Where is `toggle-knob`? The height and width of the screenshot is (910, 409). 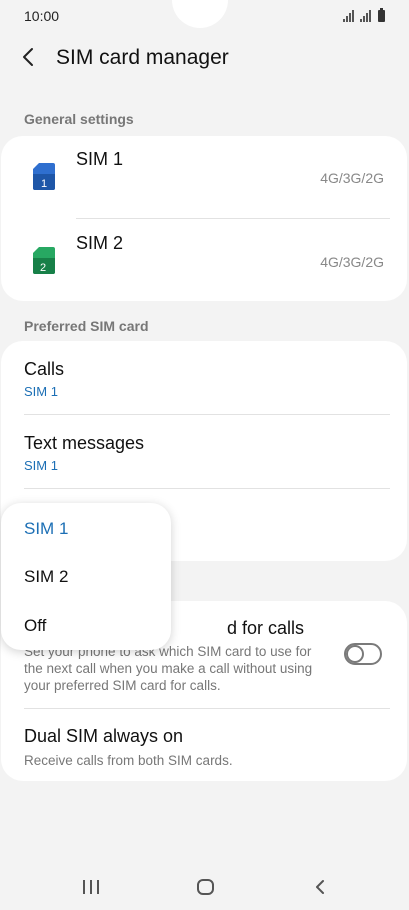 toggle-knob is located at coordinates (355, 654).